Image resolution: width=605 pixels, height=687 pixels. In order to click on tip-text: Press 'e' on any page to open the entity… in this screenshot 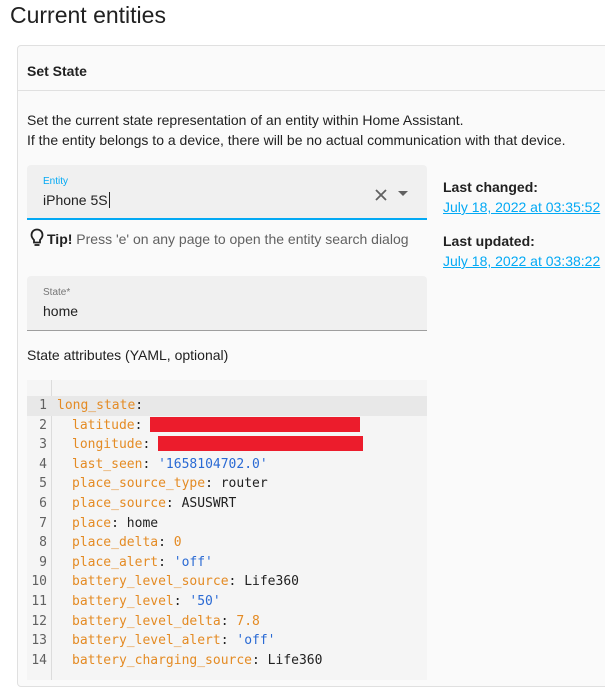, I will do `click(242, 239)`.